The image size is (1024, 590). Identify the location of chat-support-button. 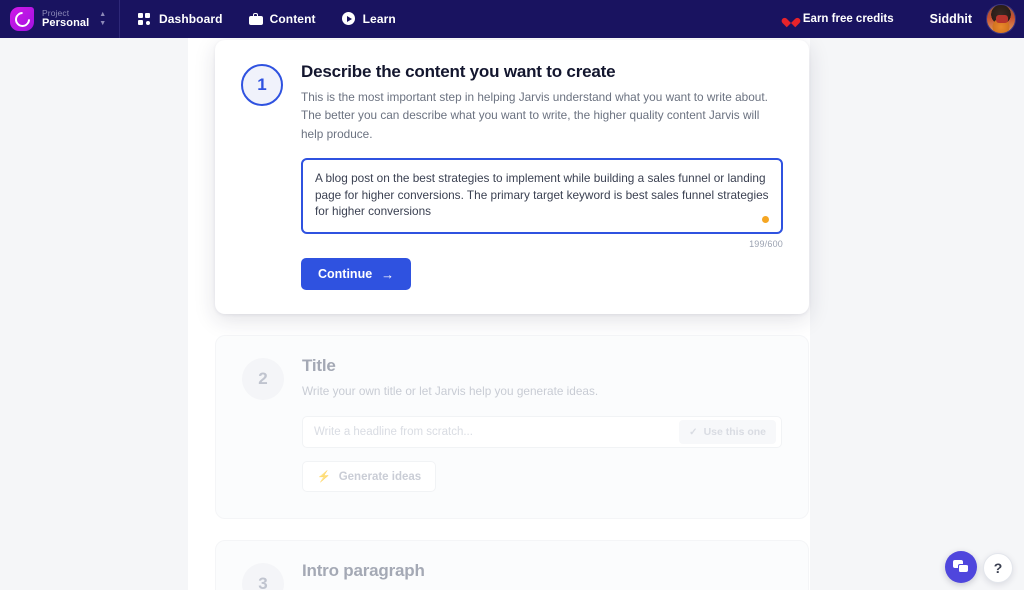
(961, 567).